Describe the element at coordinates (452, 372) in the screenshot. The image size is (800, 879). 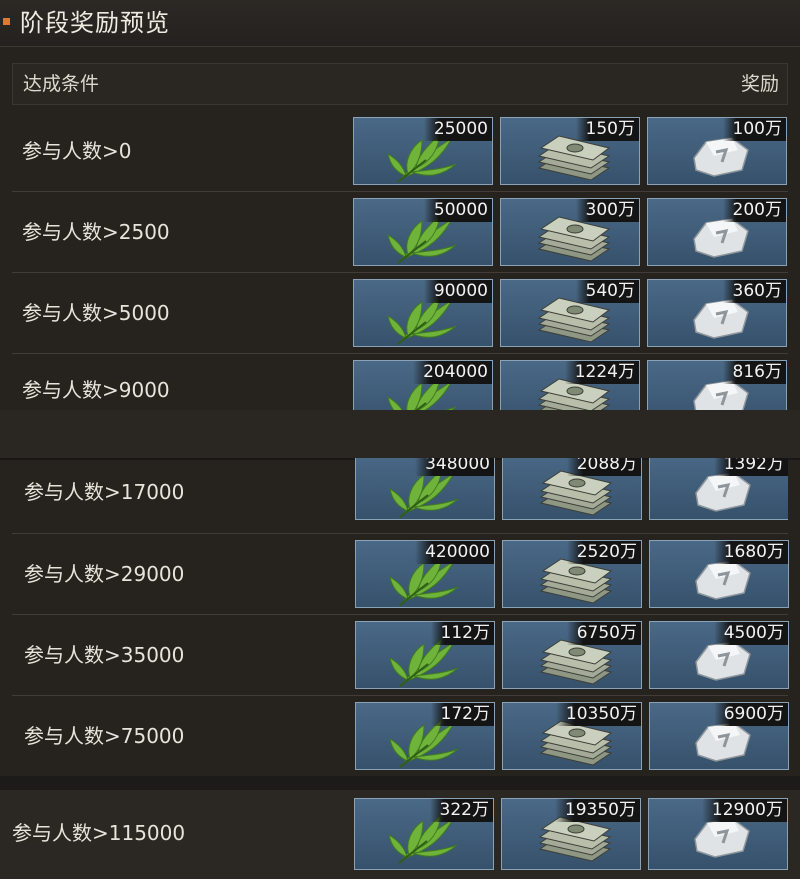
I see `reward-quantity: 204000` at that location.